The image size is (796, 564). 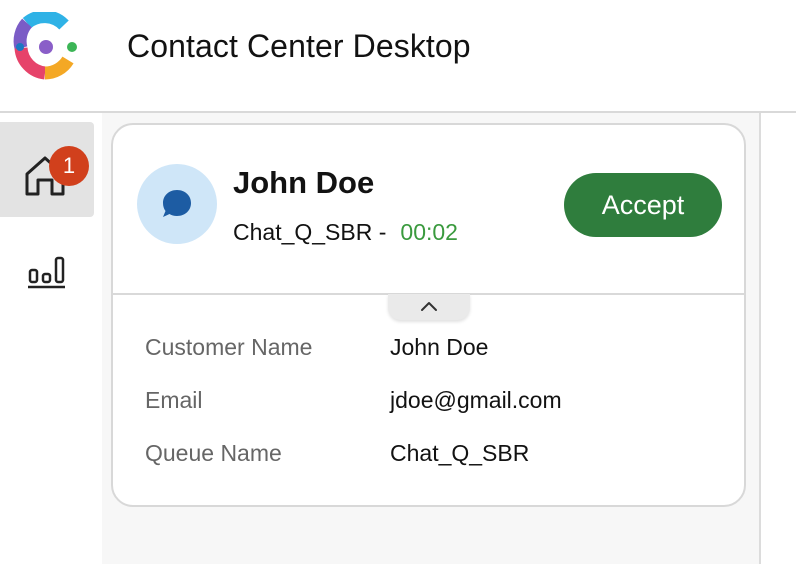 I want to click on customer-title: John Doe, so click(x=304, y=182).